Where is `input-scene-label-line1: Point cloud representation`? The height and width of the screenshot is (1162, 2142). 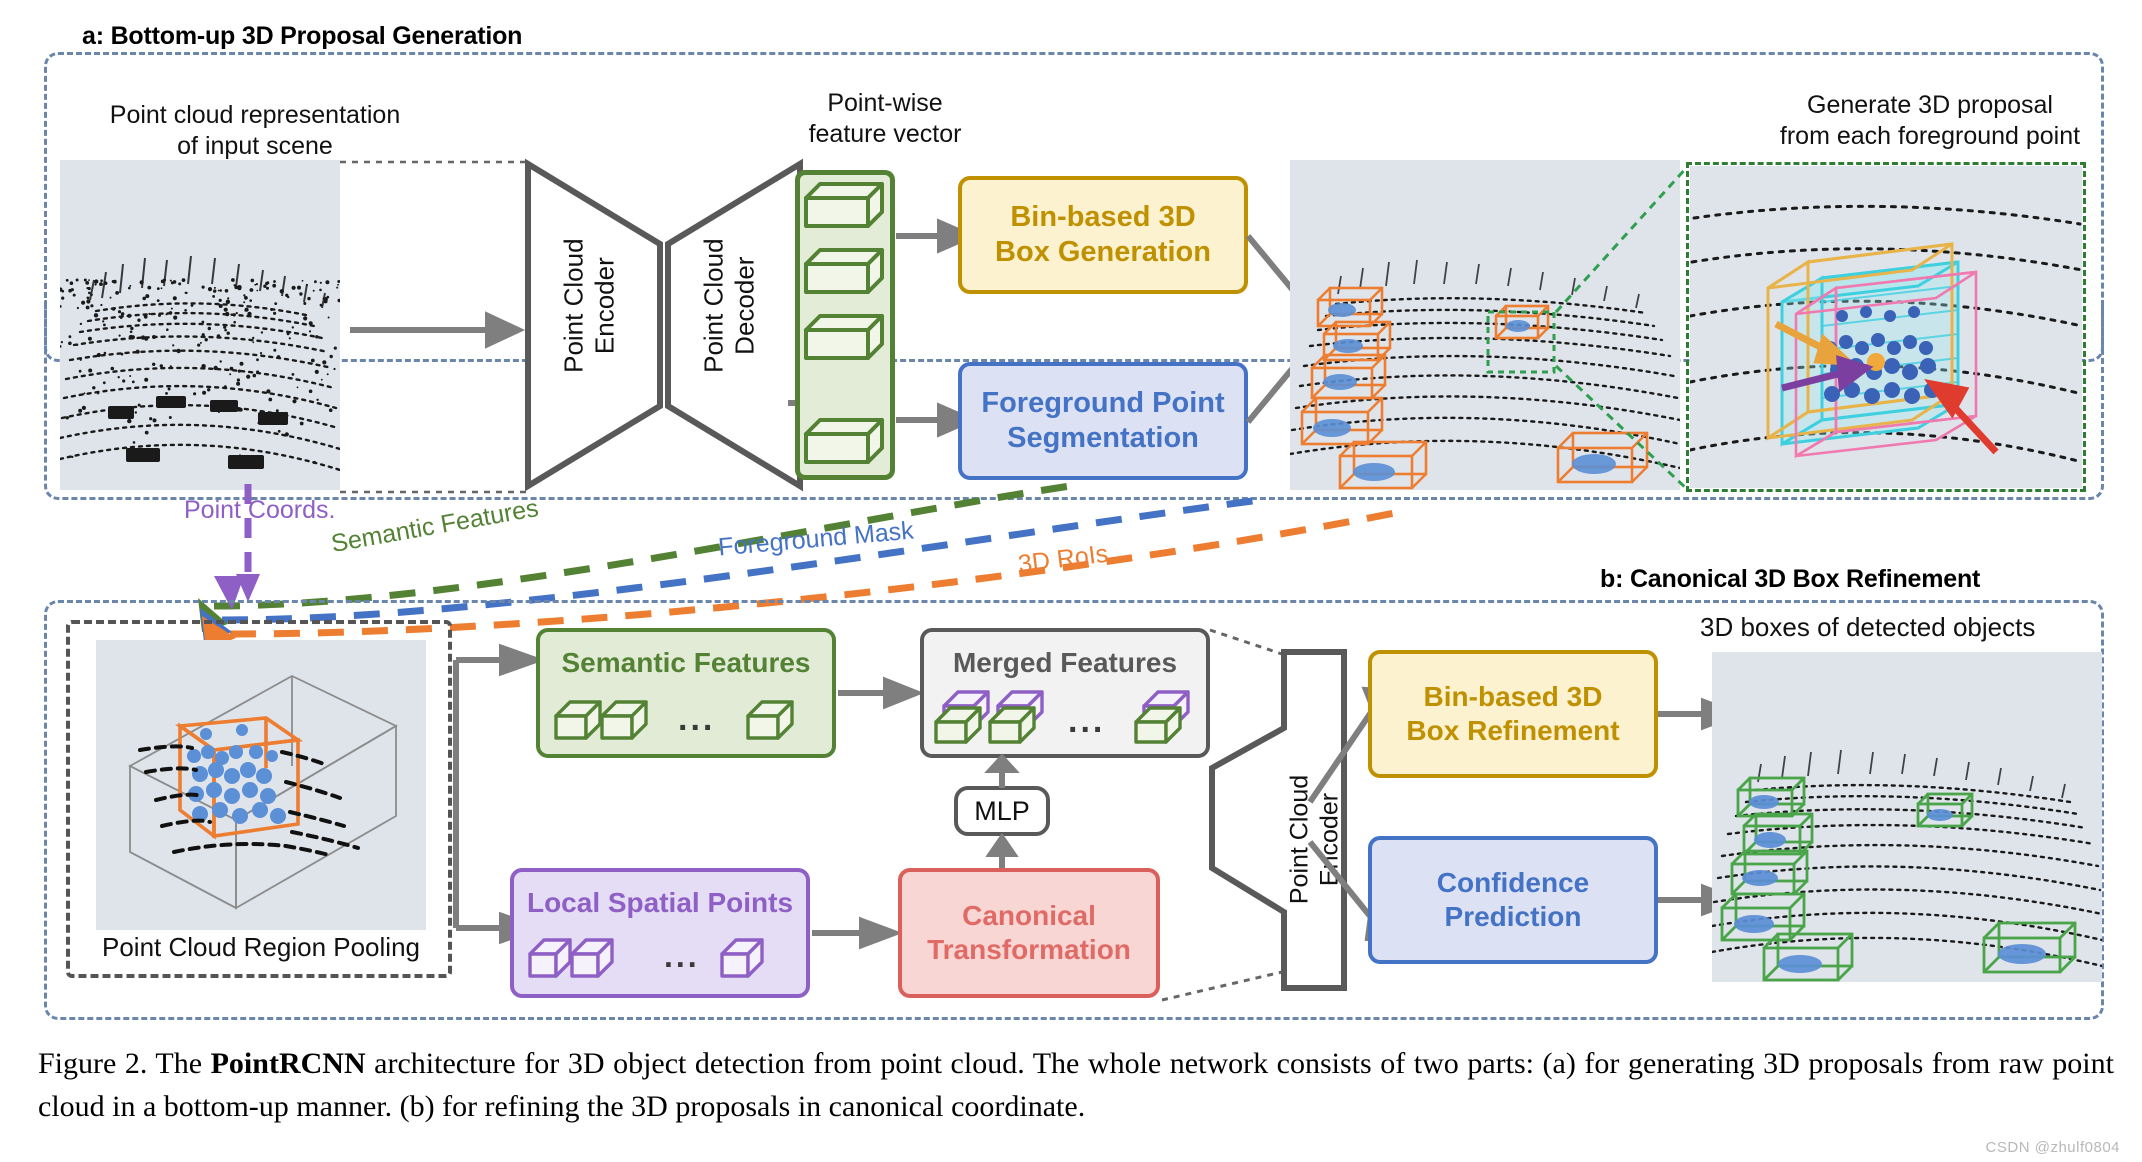
input-scene-label-line1: Point cloud representation is located at coordinates (255, 115).